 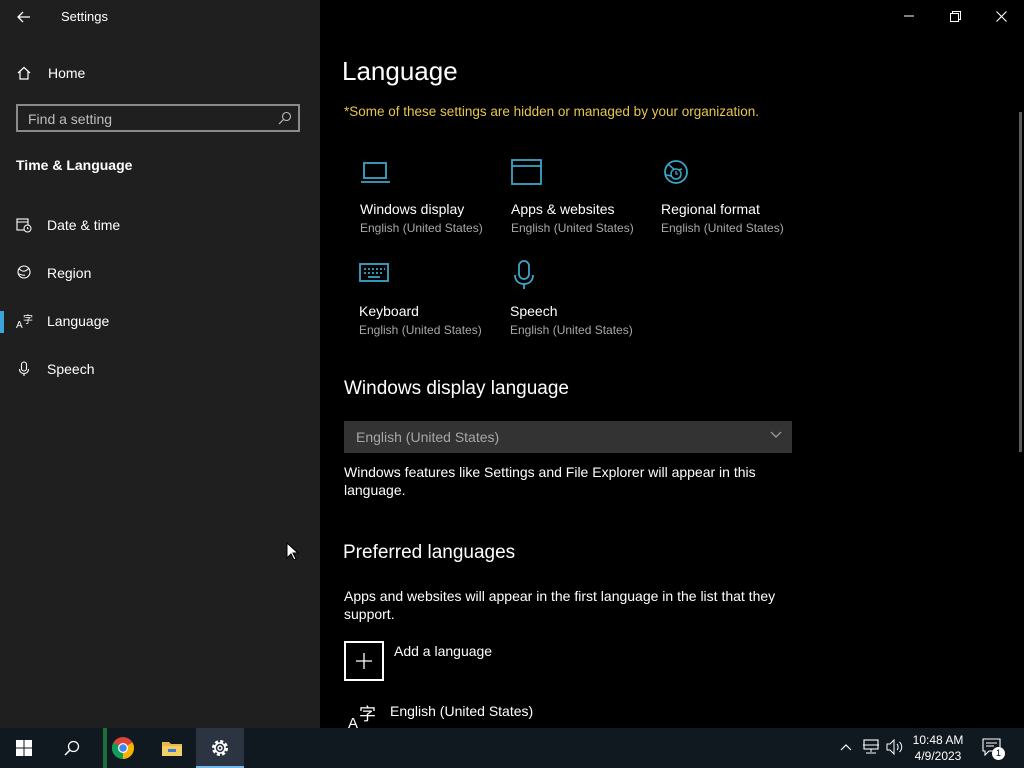 I want to click on chrome-icon, so click(x=123, y=748).